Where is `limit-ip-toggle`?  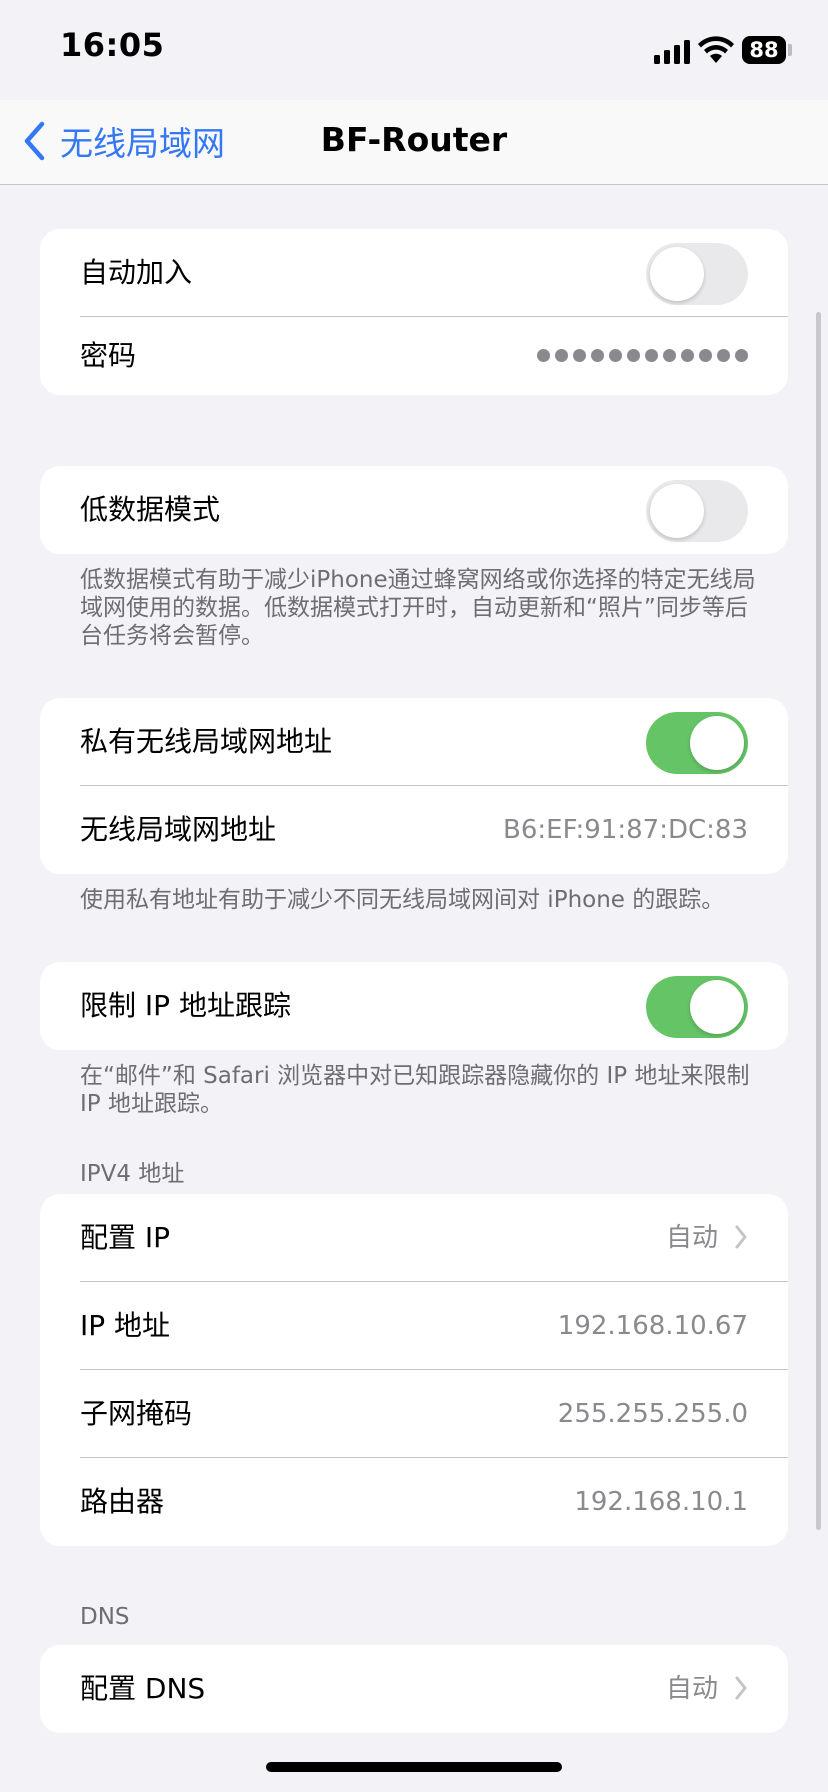
limit-ip-toggle is located at coordinates (697, 1007).